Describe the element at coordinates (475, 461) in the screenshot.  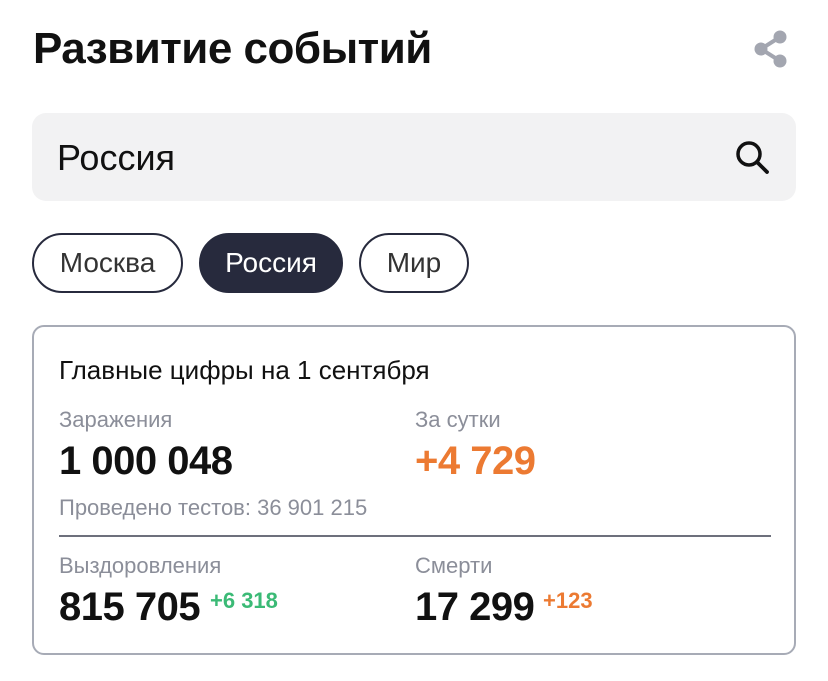
I see `daily-value: +4 729` at that location.